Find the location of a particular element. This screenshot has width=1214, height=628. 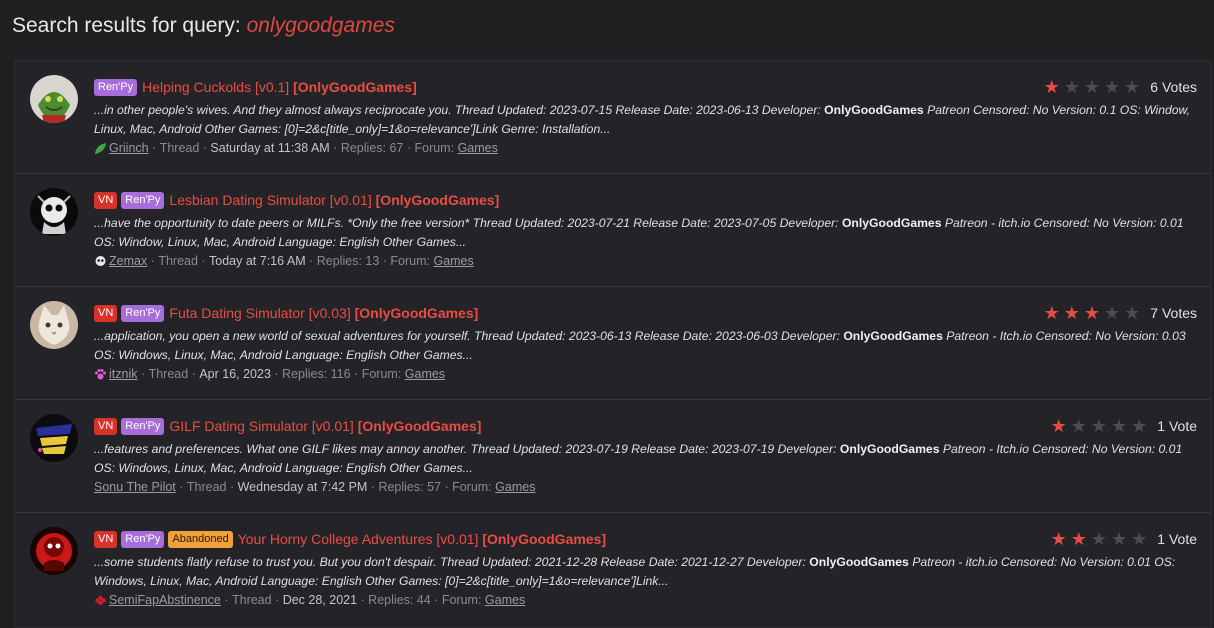

thread-title-text: Lesbian Dating Simulator [v0.01] is located at coordinates (272, 200).